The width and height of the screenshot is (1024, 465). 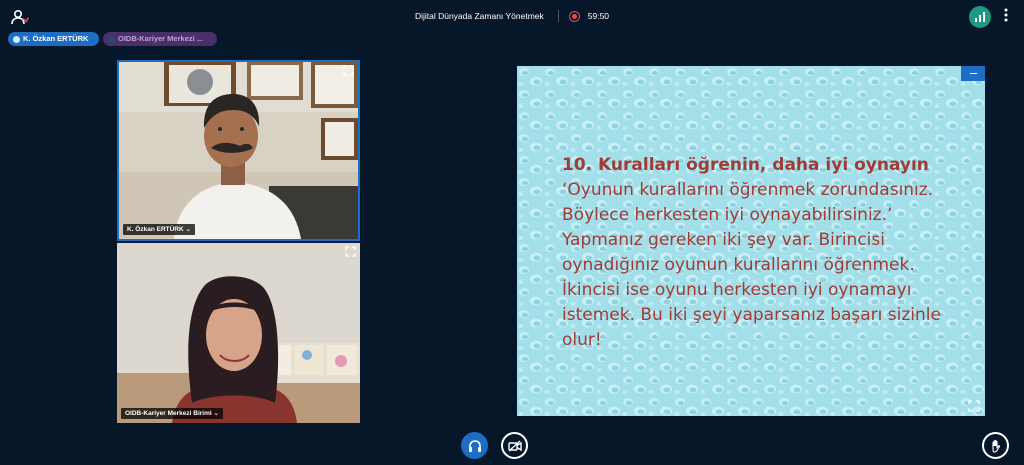 I want to click on more-options-button, so click(x=1006, y=17).